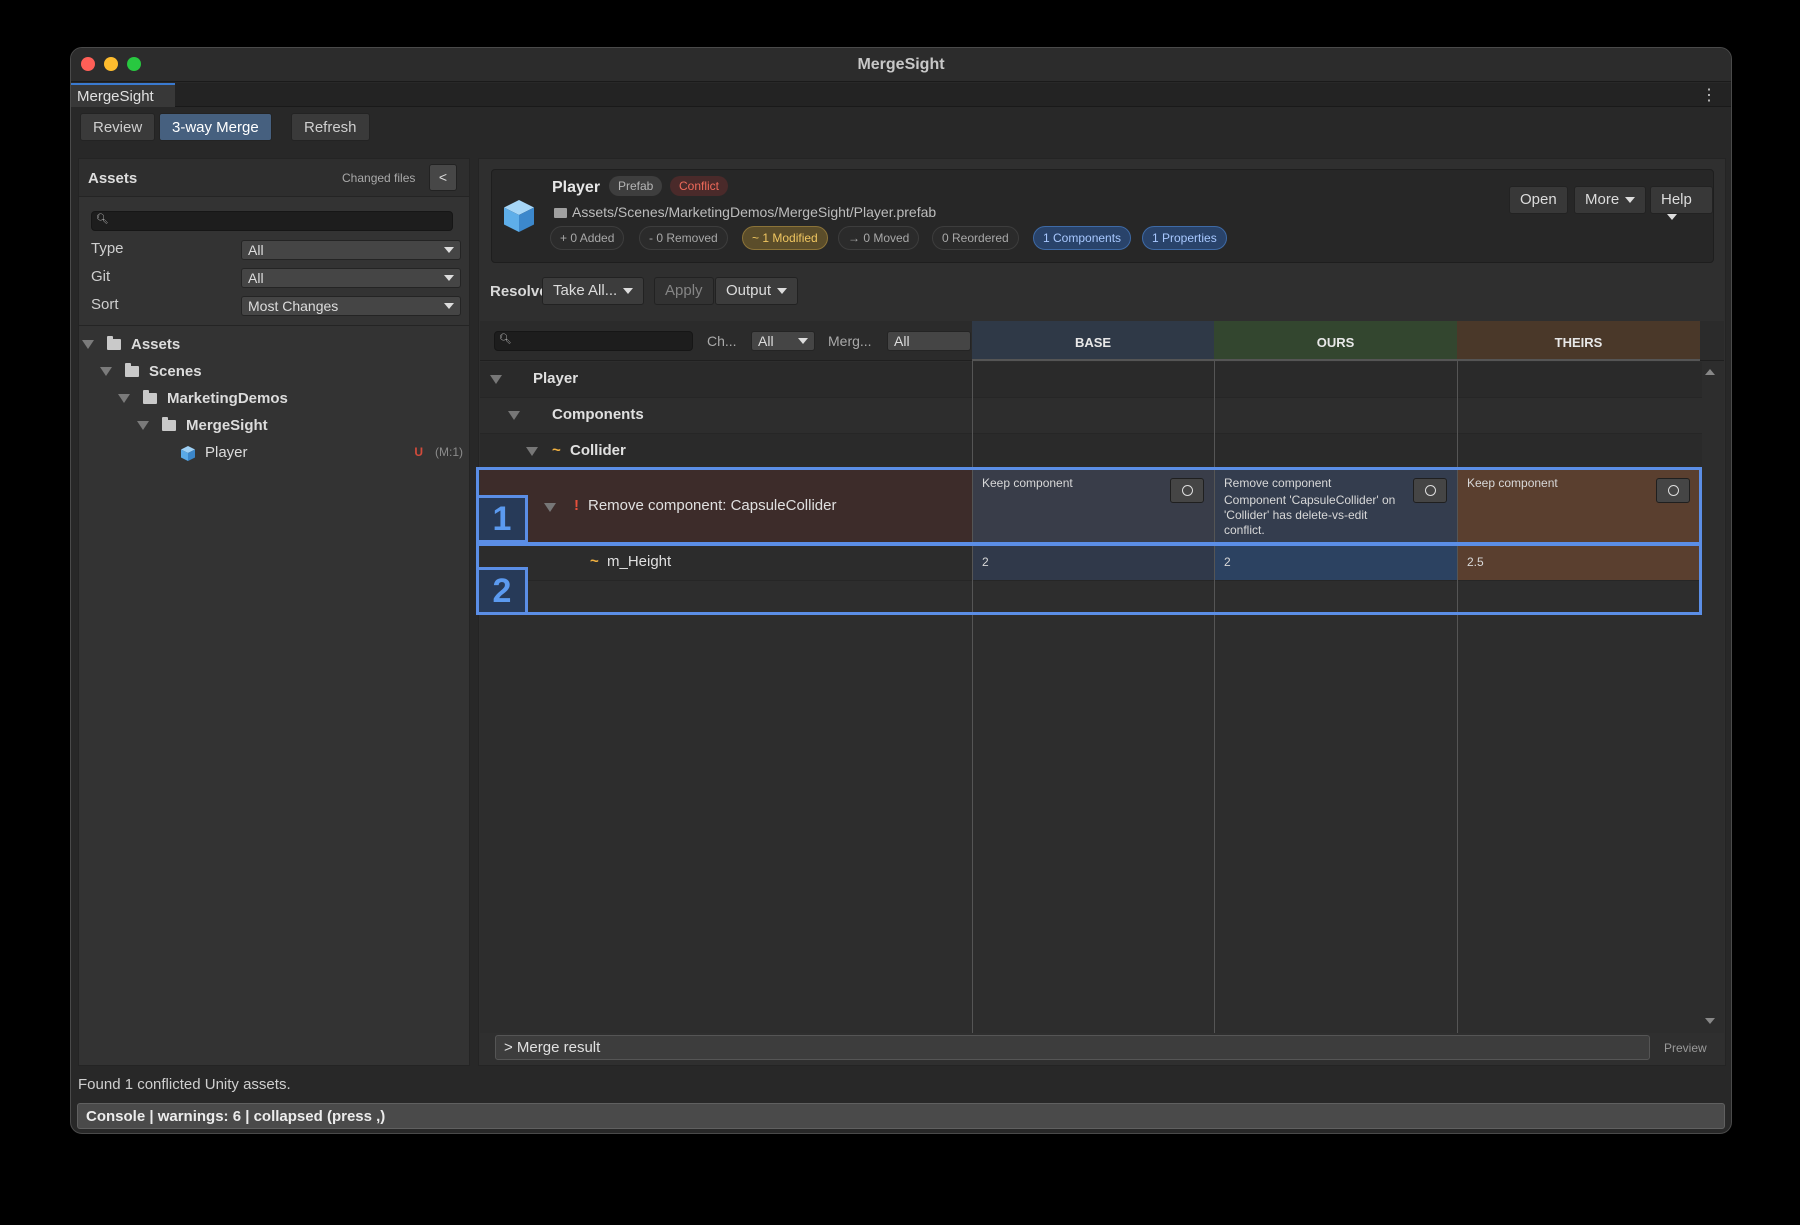 This screenshot has height=1225, width=1800. What do you see at coordinates (101, 276) in the screenshot?
I see `git-filter-label: Git` at bounding box center [101, 276].